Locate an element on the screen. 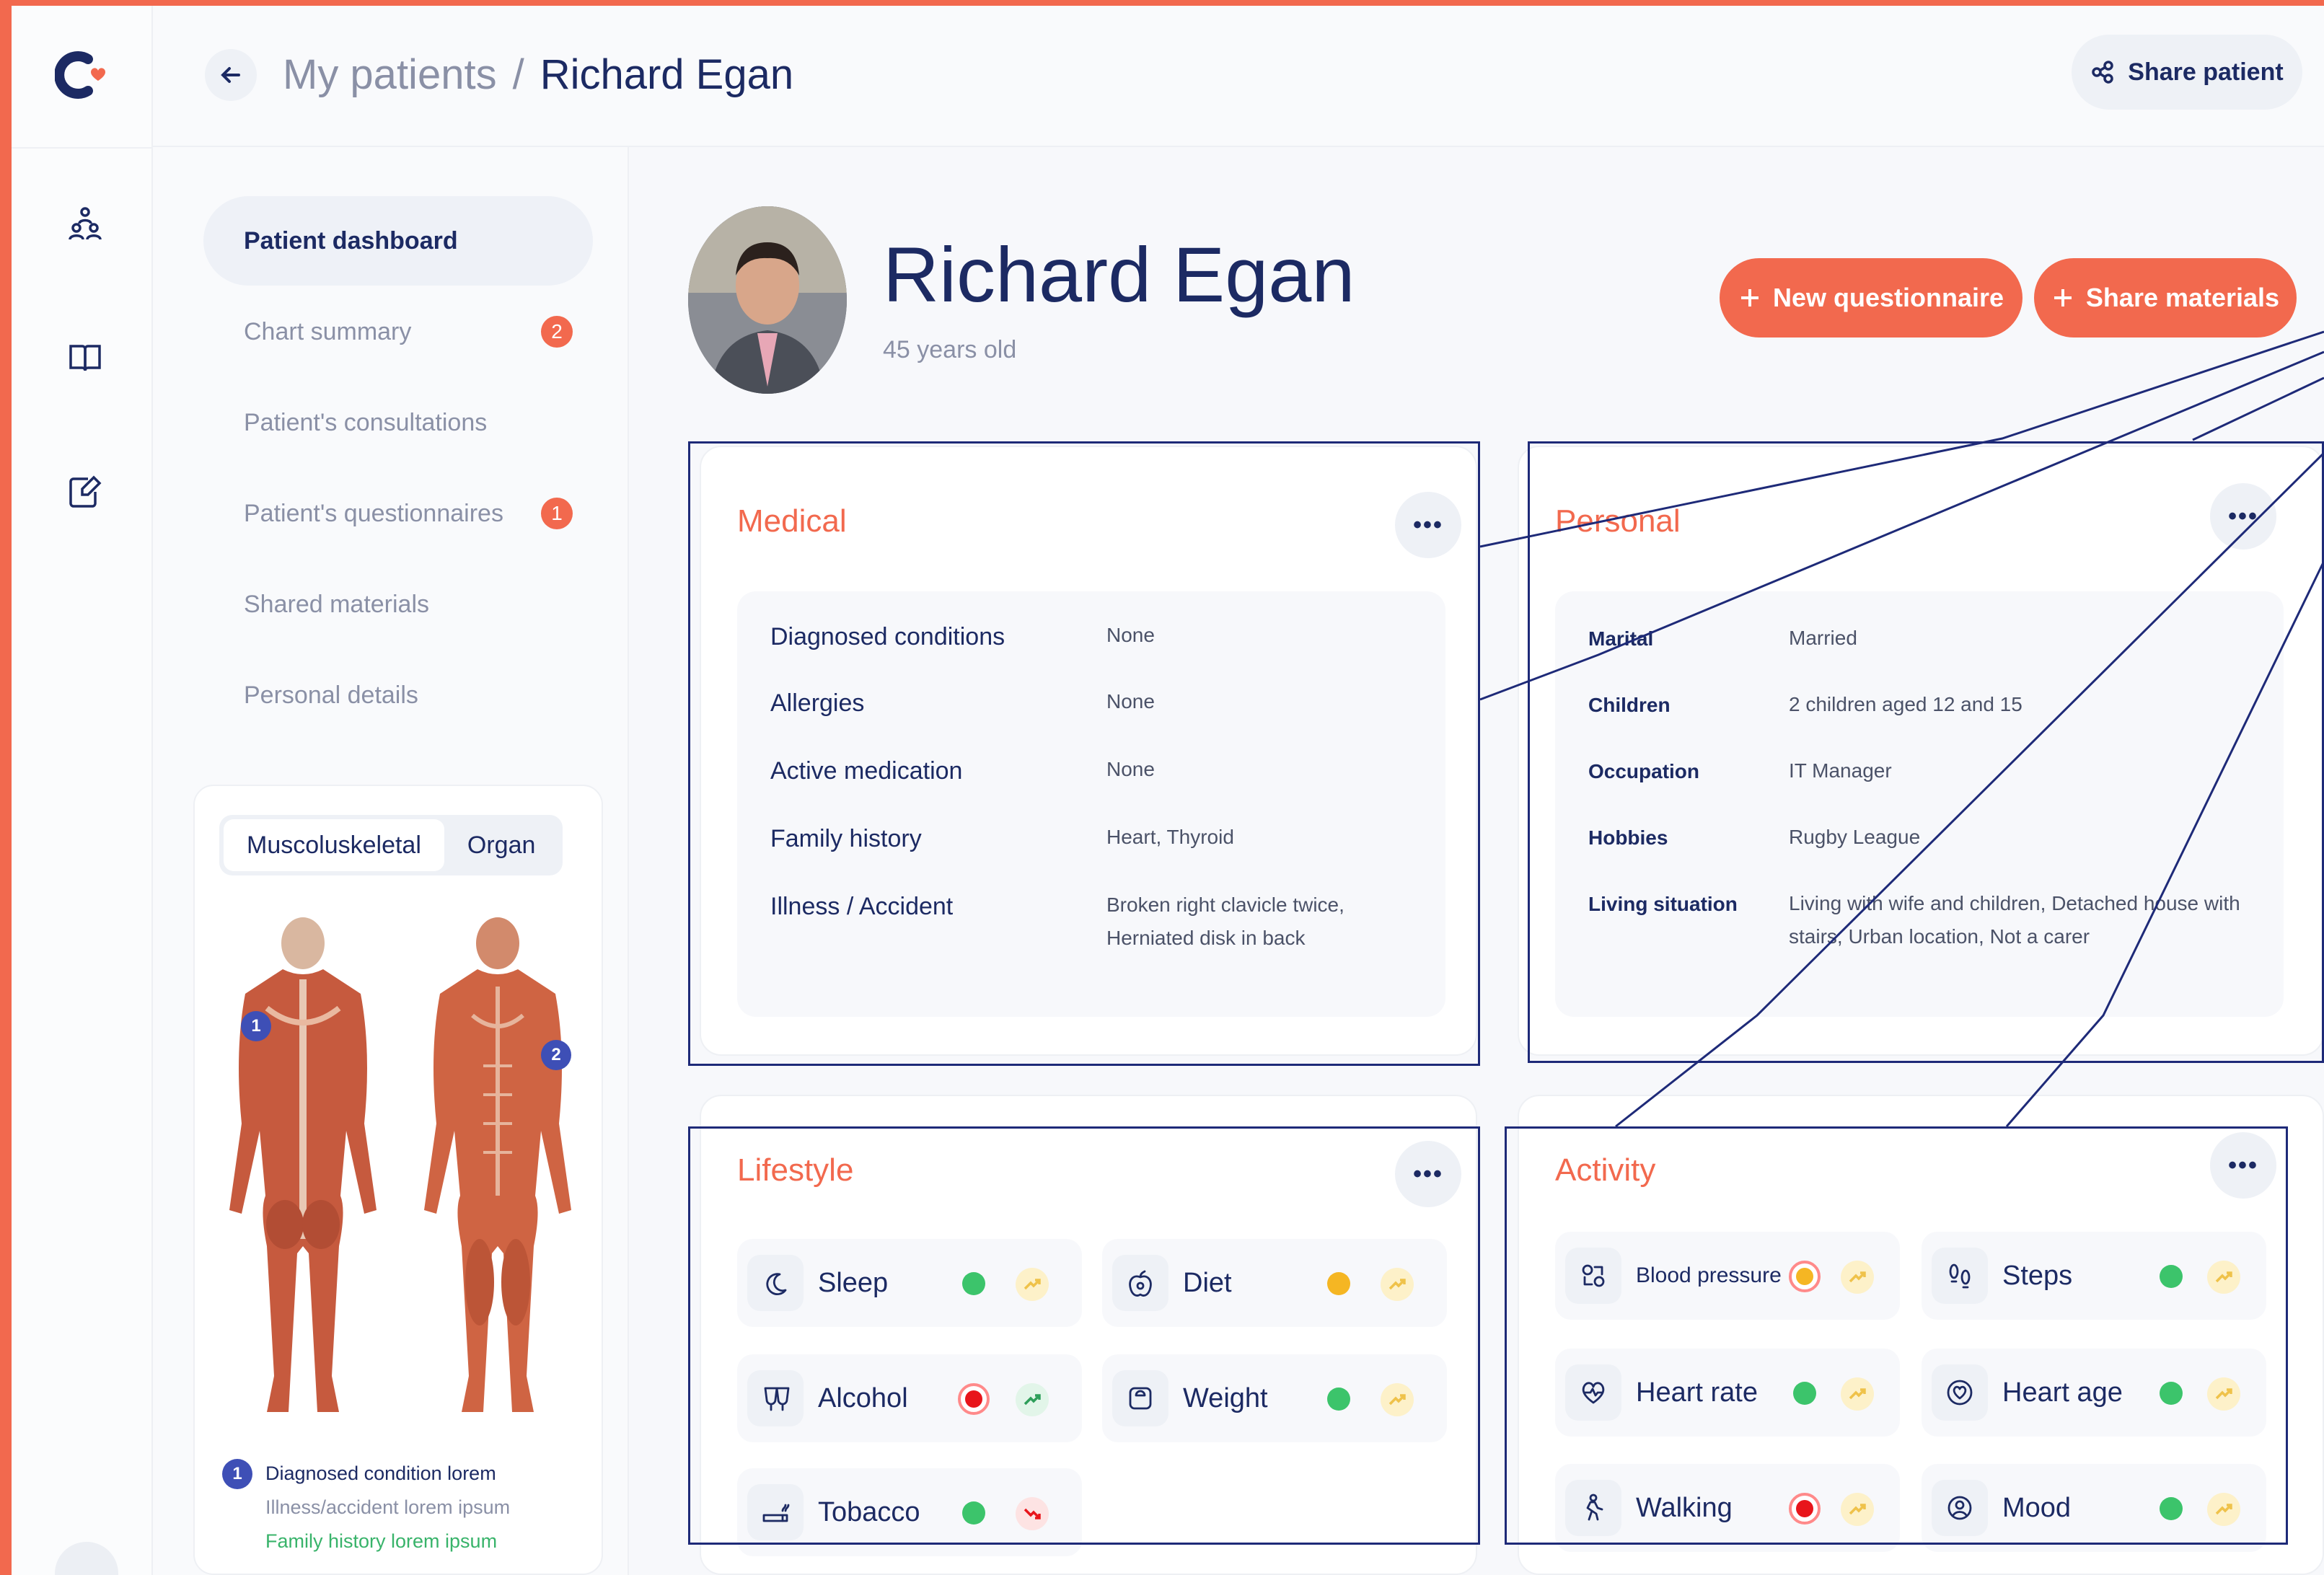 This screenshot has height=1575, width=2324. nav-item-label: Chart summary is located at coordinates (328, 331).